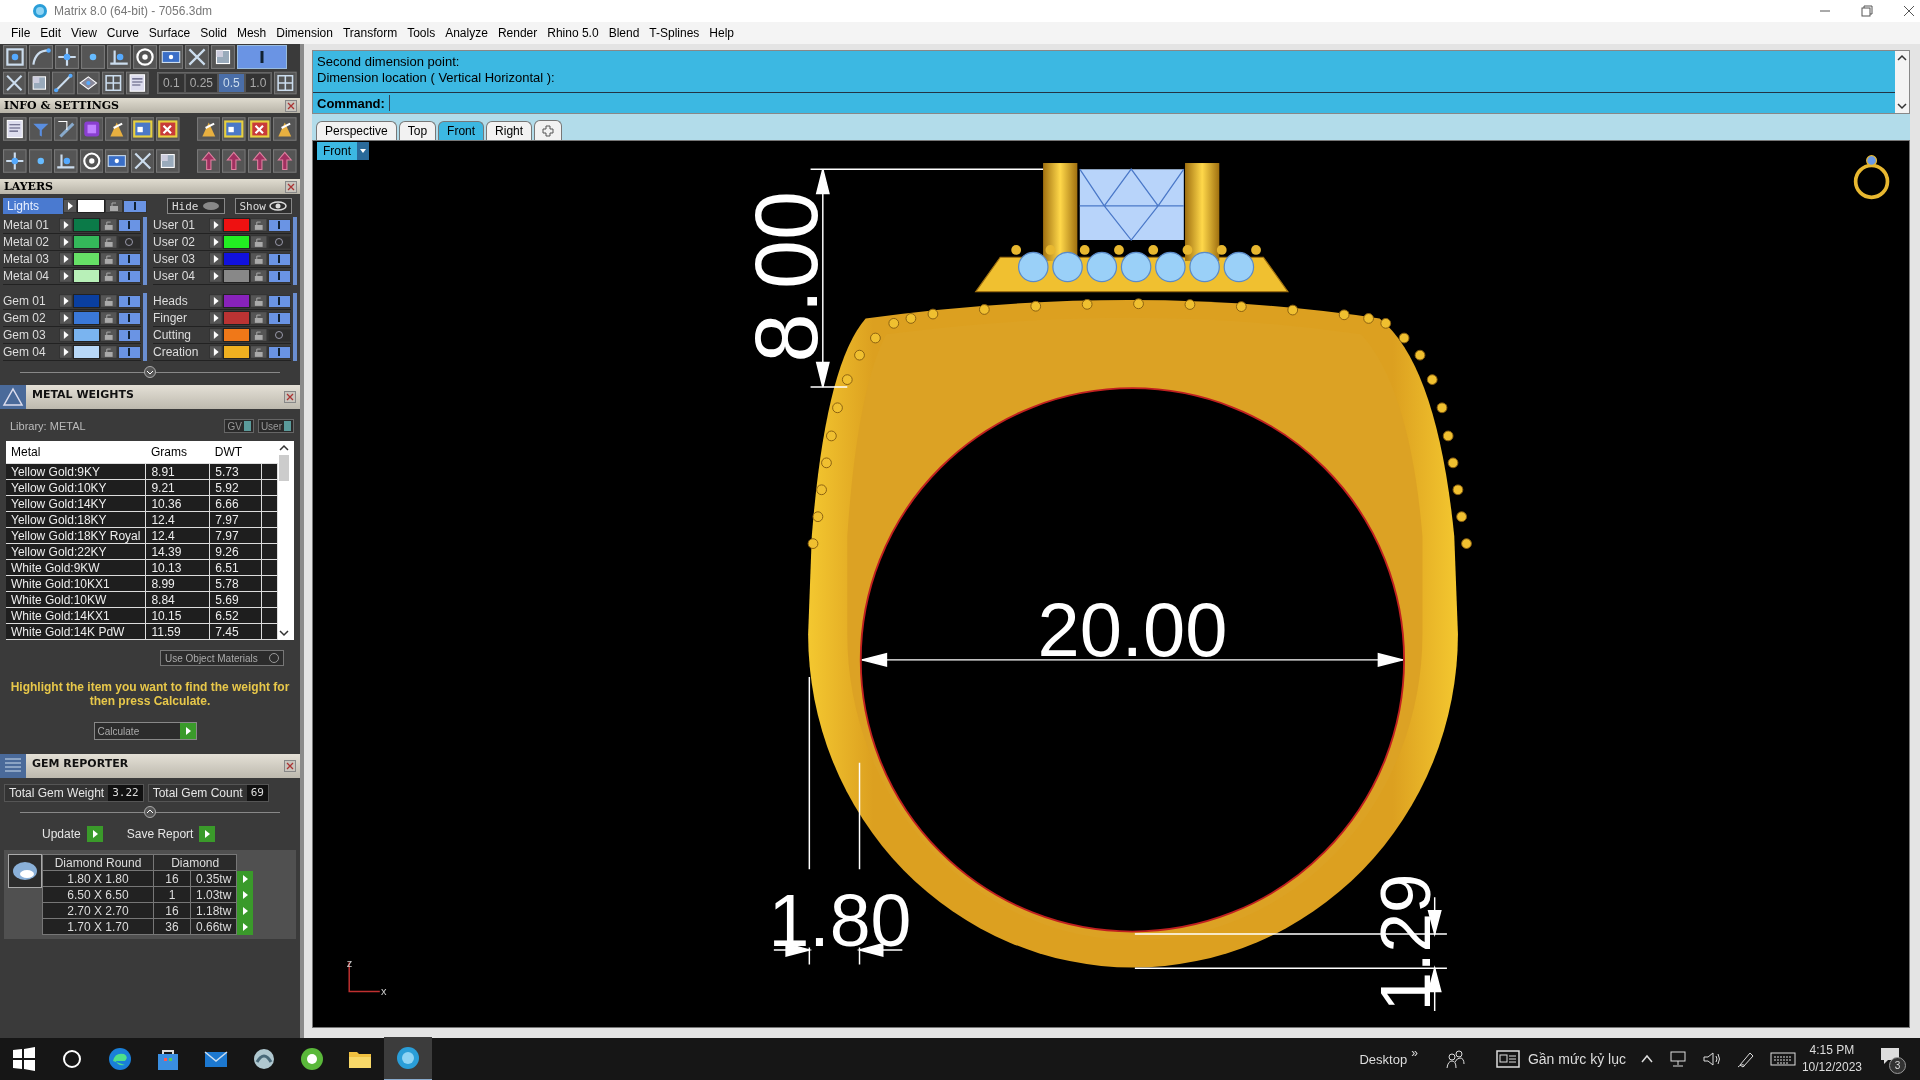 The height and width of the screenshot is (1080, 1920). Describe the element at coordinates (24, 1059) in the screenshot. I see `start-icon` at that location.